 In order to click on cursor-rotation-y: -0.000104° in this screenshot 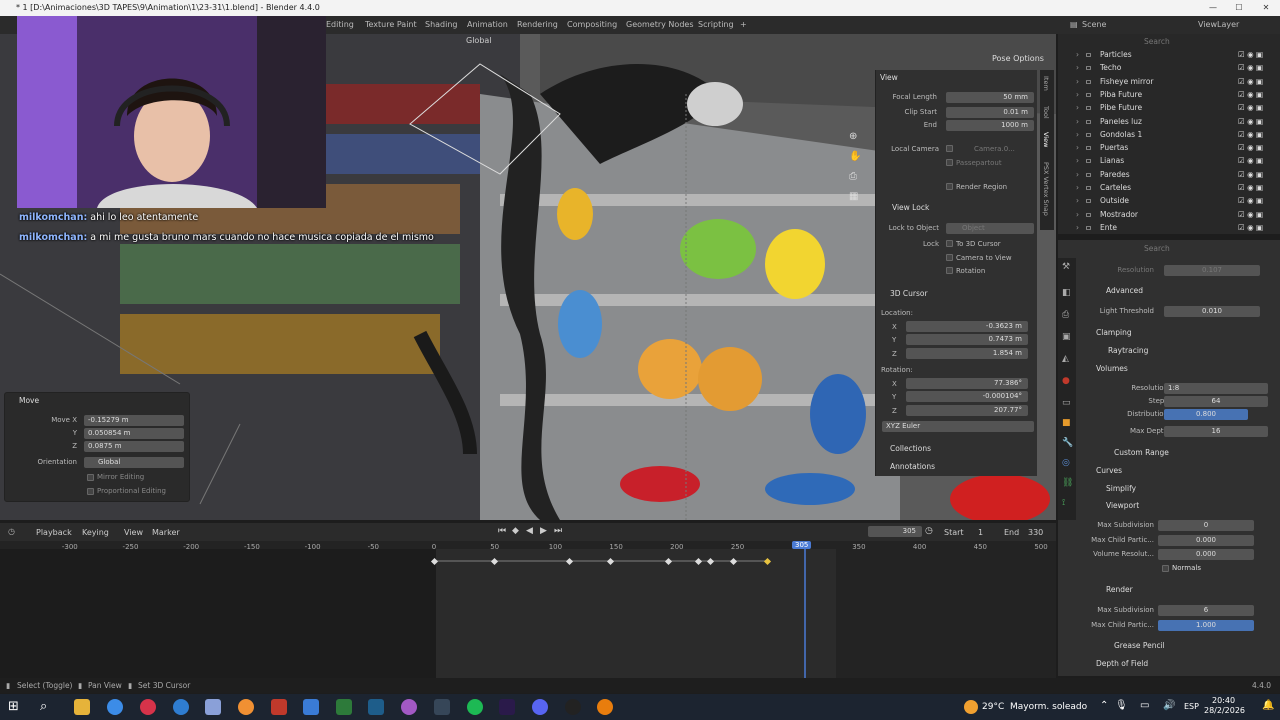, I will do `click(967, 396)`.